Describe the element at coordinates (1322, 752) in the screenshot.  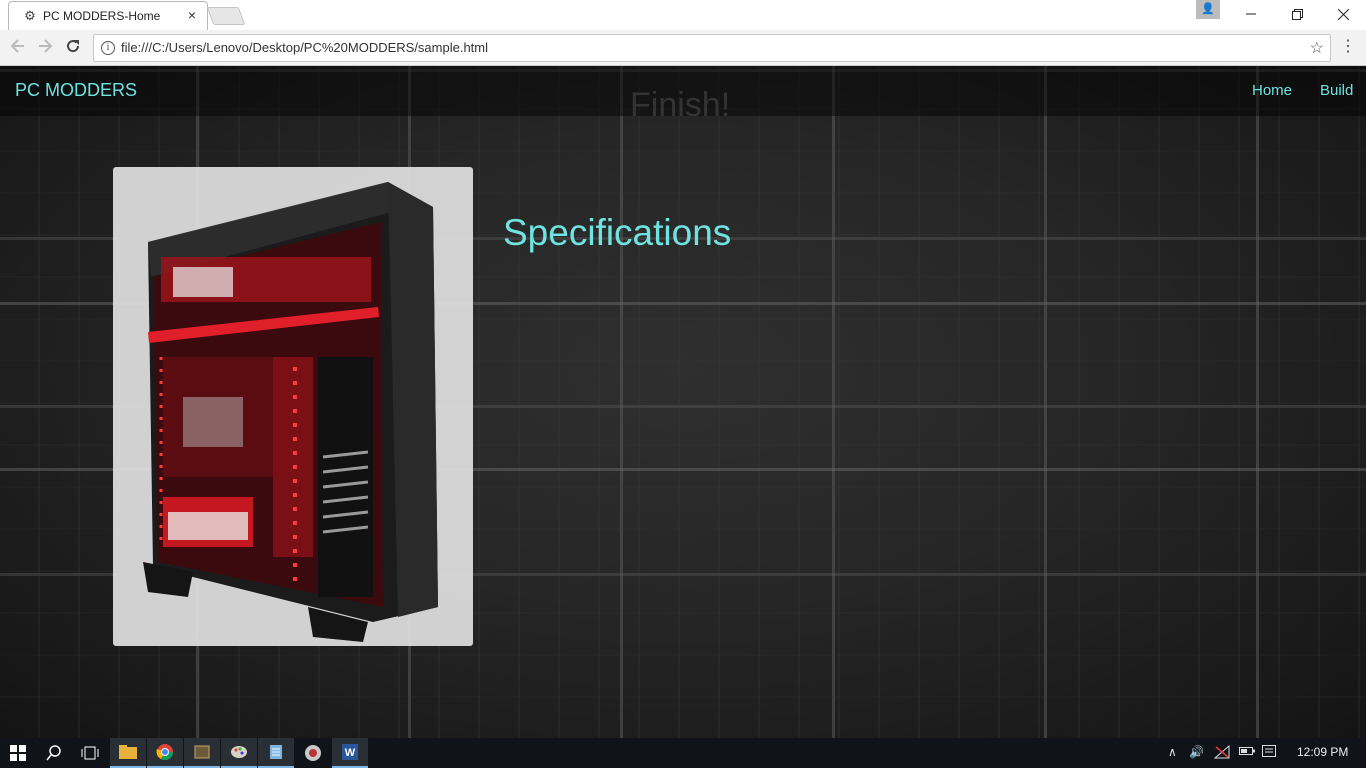
I see `taskbar-clock: 12:09 PM` at that location.